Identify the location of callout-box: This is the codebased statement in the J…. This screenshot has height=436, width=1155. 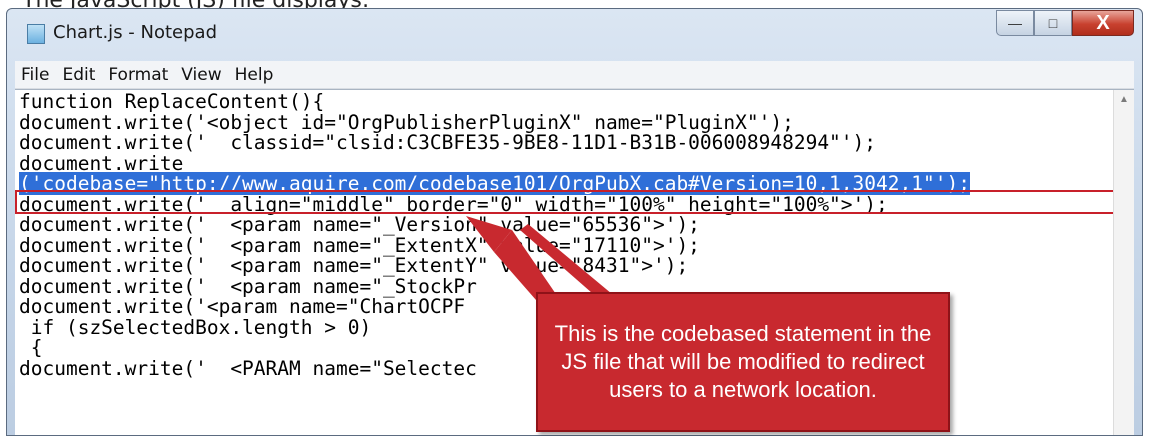
(743, 362).